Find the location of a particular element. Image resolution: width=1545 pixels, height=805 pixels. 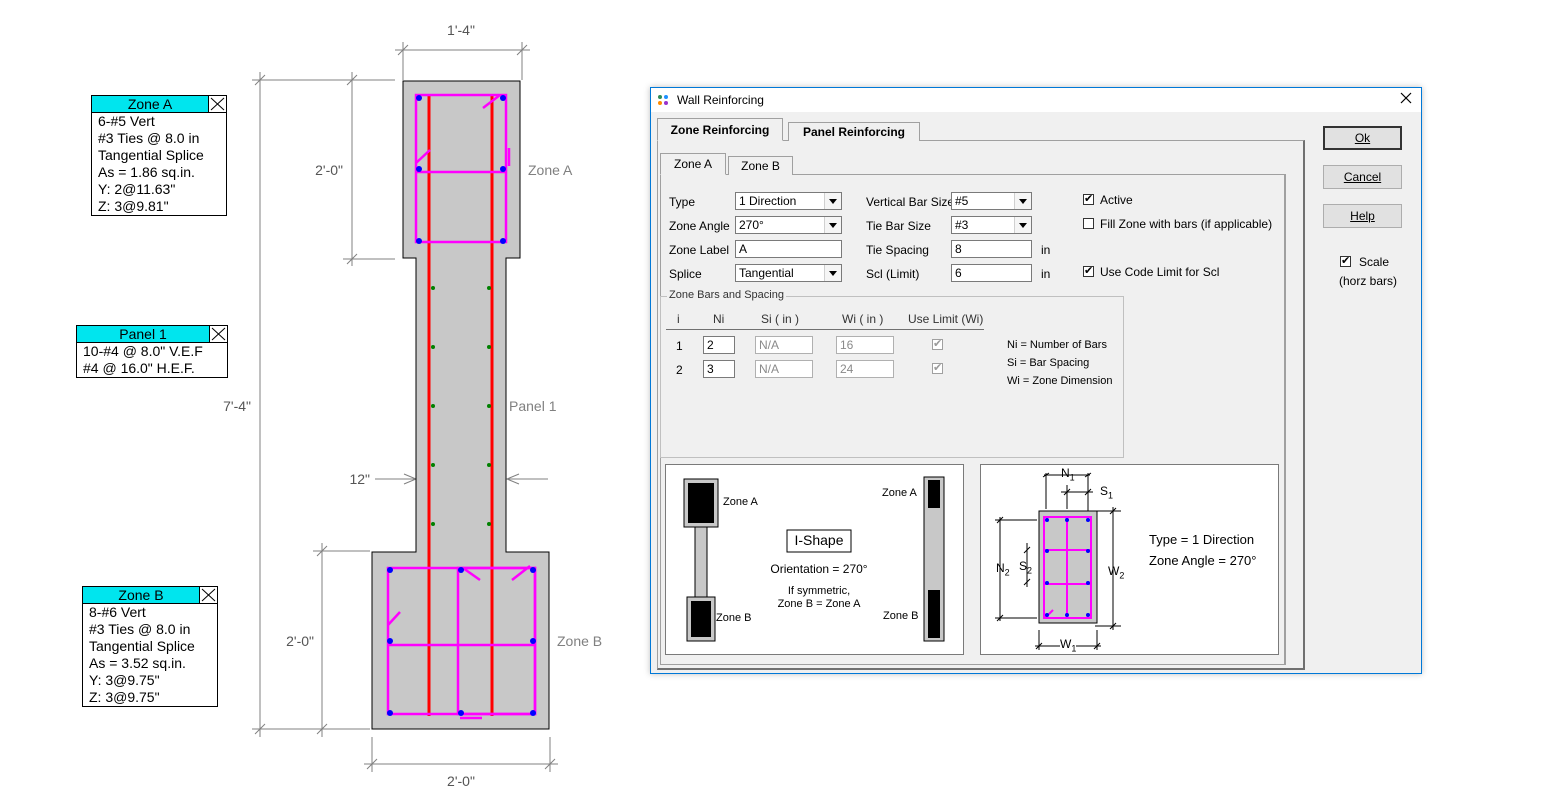

s1-label: S1 is located at coordinates (1107, 492).